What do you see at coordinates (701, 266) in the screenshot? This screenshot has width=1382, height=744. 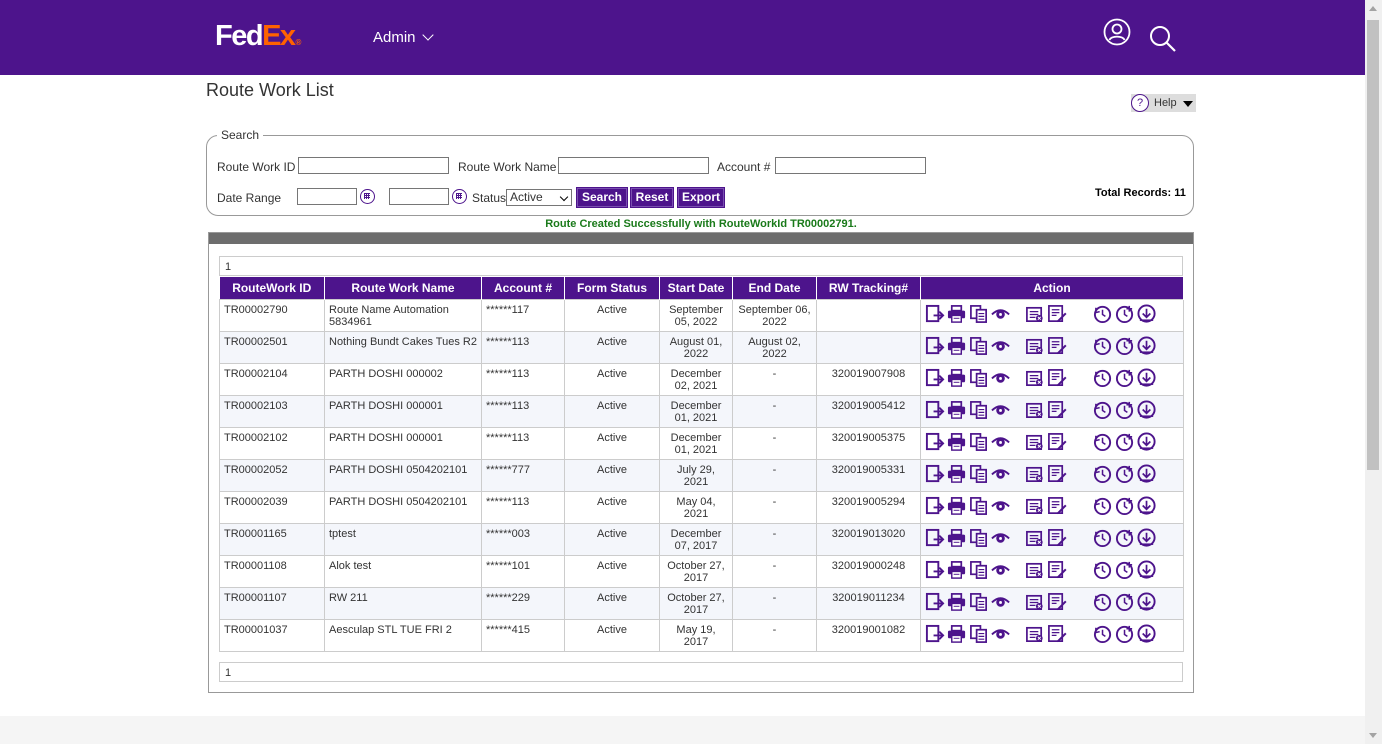 I see `pager-top: 1` at bounding box center [701, 266].